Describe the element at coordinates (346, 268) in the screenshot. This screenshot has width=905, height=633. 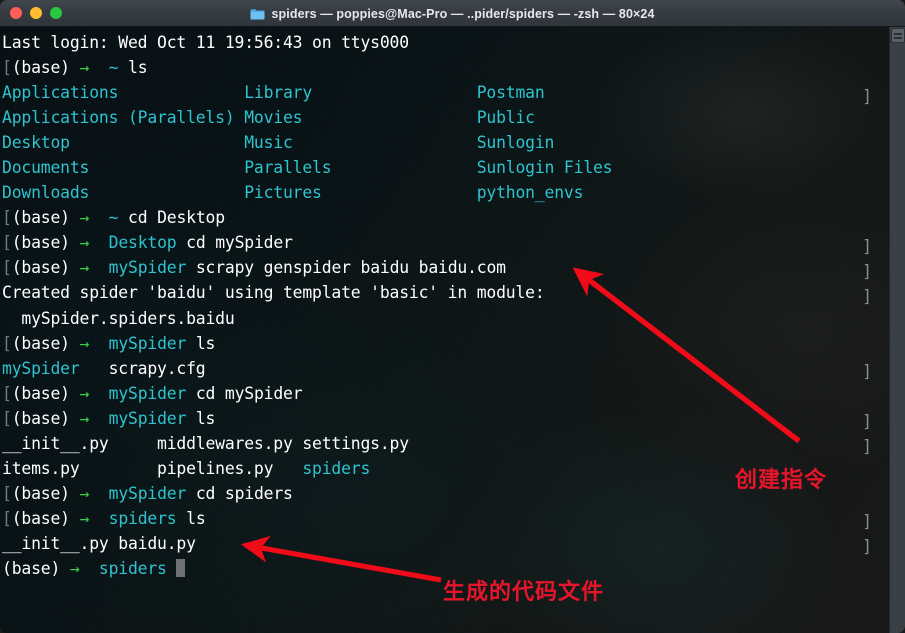
I see `text-segment: scrapy genspider baidu baidu.com` at that location.